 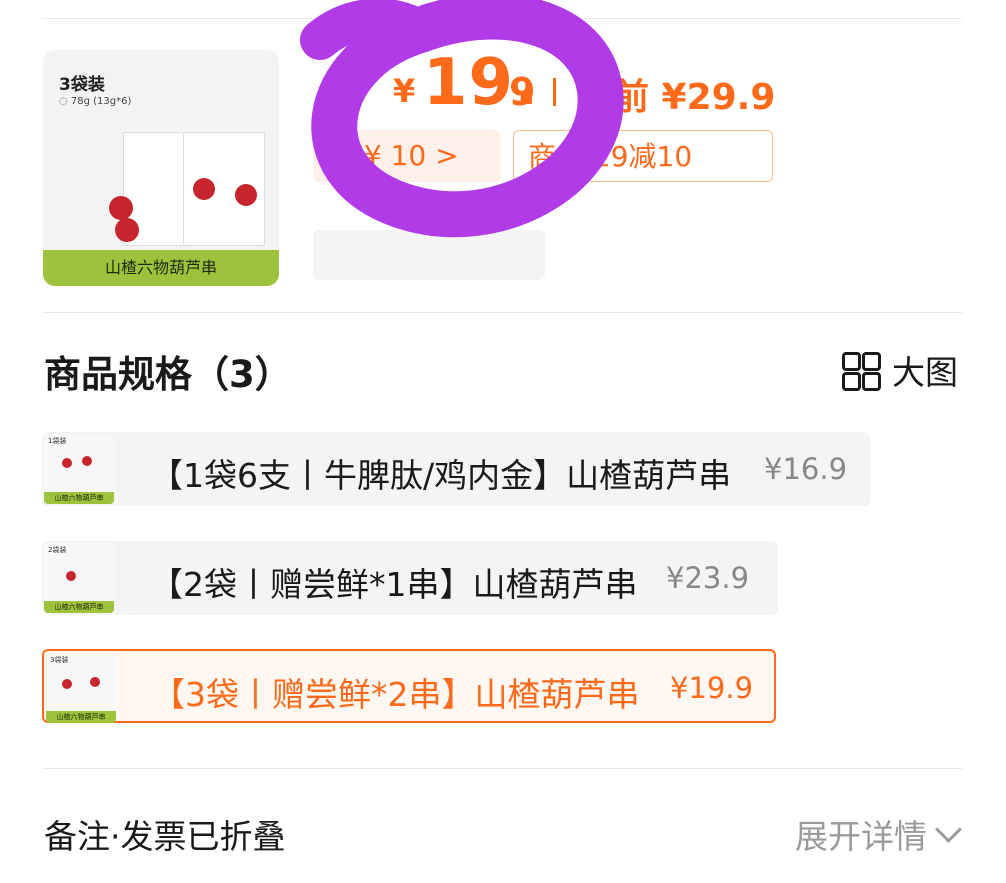 I want to click on spec-label: 【2袋丨赠尝鲜*1串】山楂葫芦串, so click(x=394, y=584).